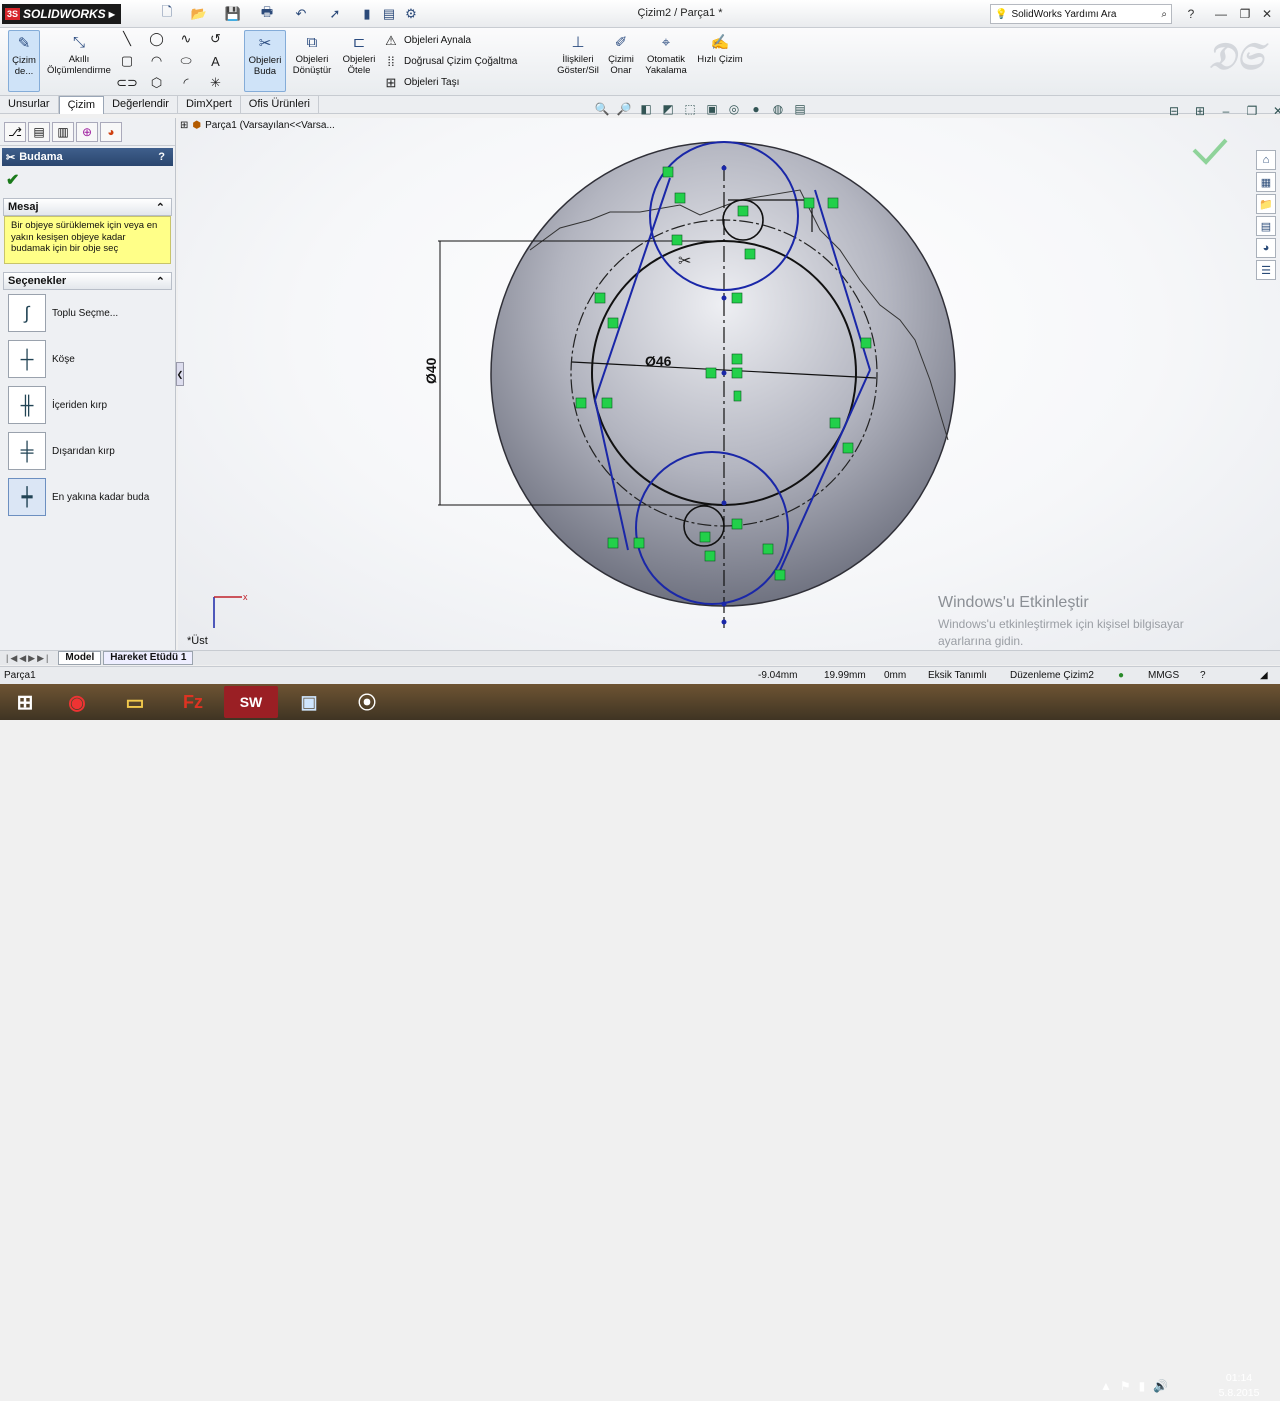 This screenshot has width=1280, height=1401. Describe the element at coordinates (28, 658) in the screenshot. I see `tab-scroll-arrows-icon: |◀◀▶▶|` at that location.